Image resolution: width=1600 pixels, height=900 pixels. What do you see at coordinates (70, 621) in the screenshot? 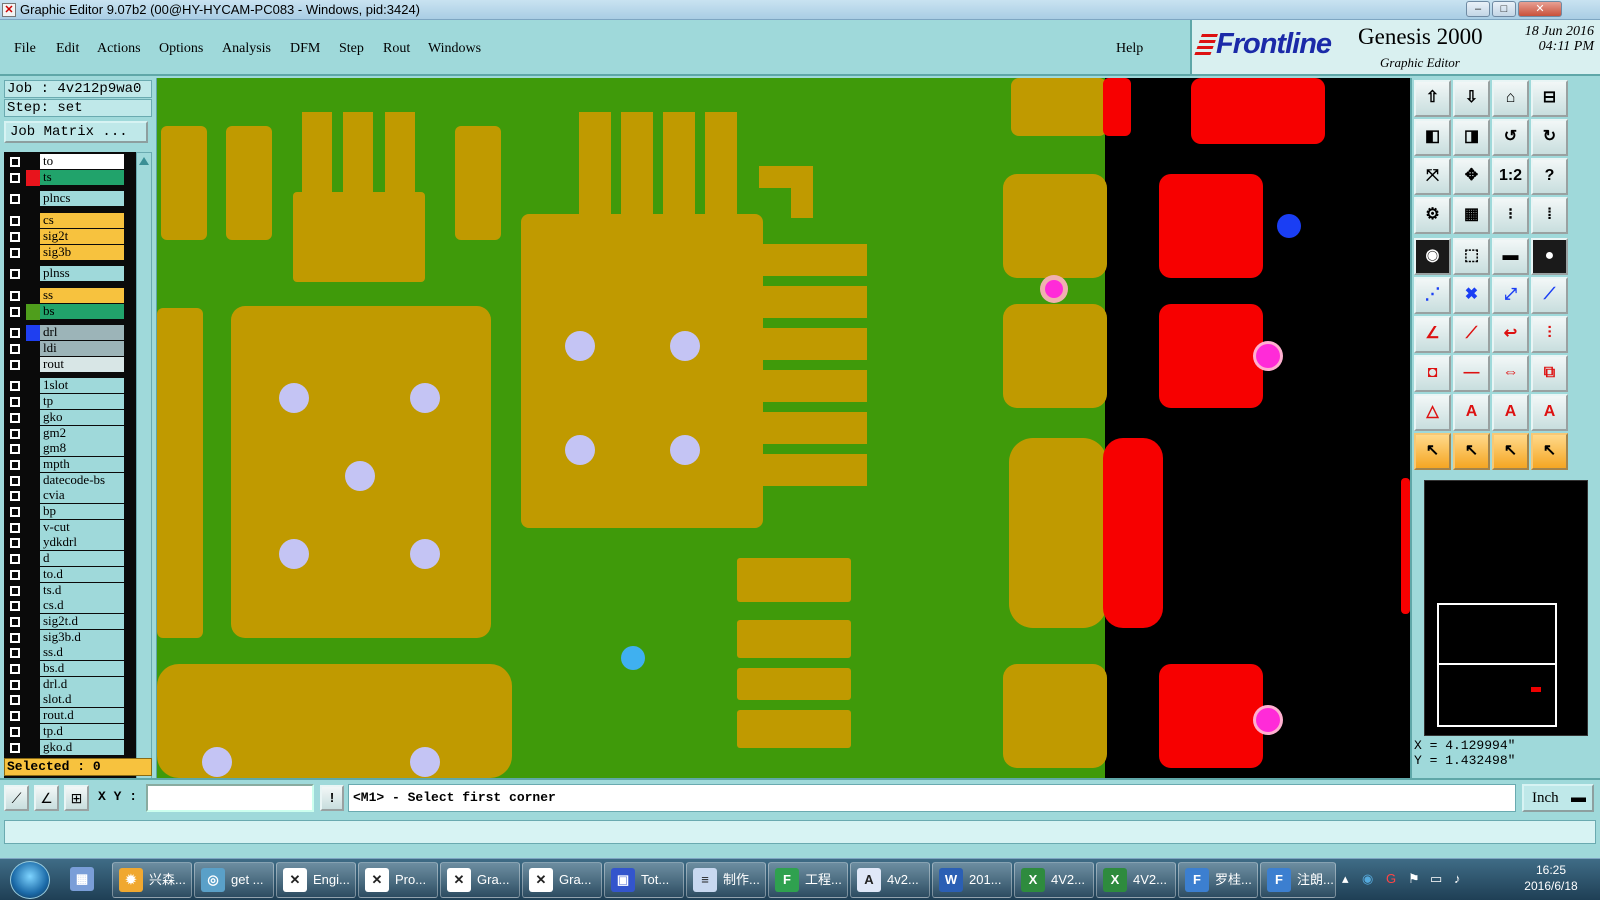
I see `layer-row-sig2t-d: sig2t.d` at bounding box center [70, 621].